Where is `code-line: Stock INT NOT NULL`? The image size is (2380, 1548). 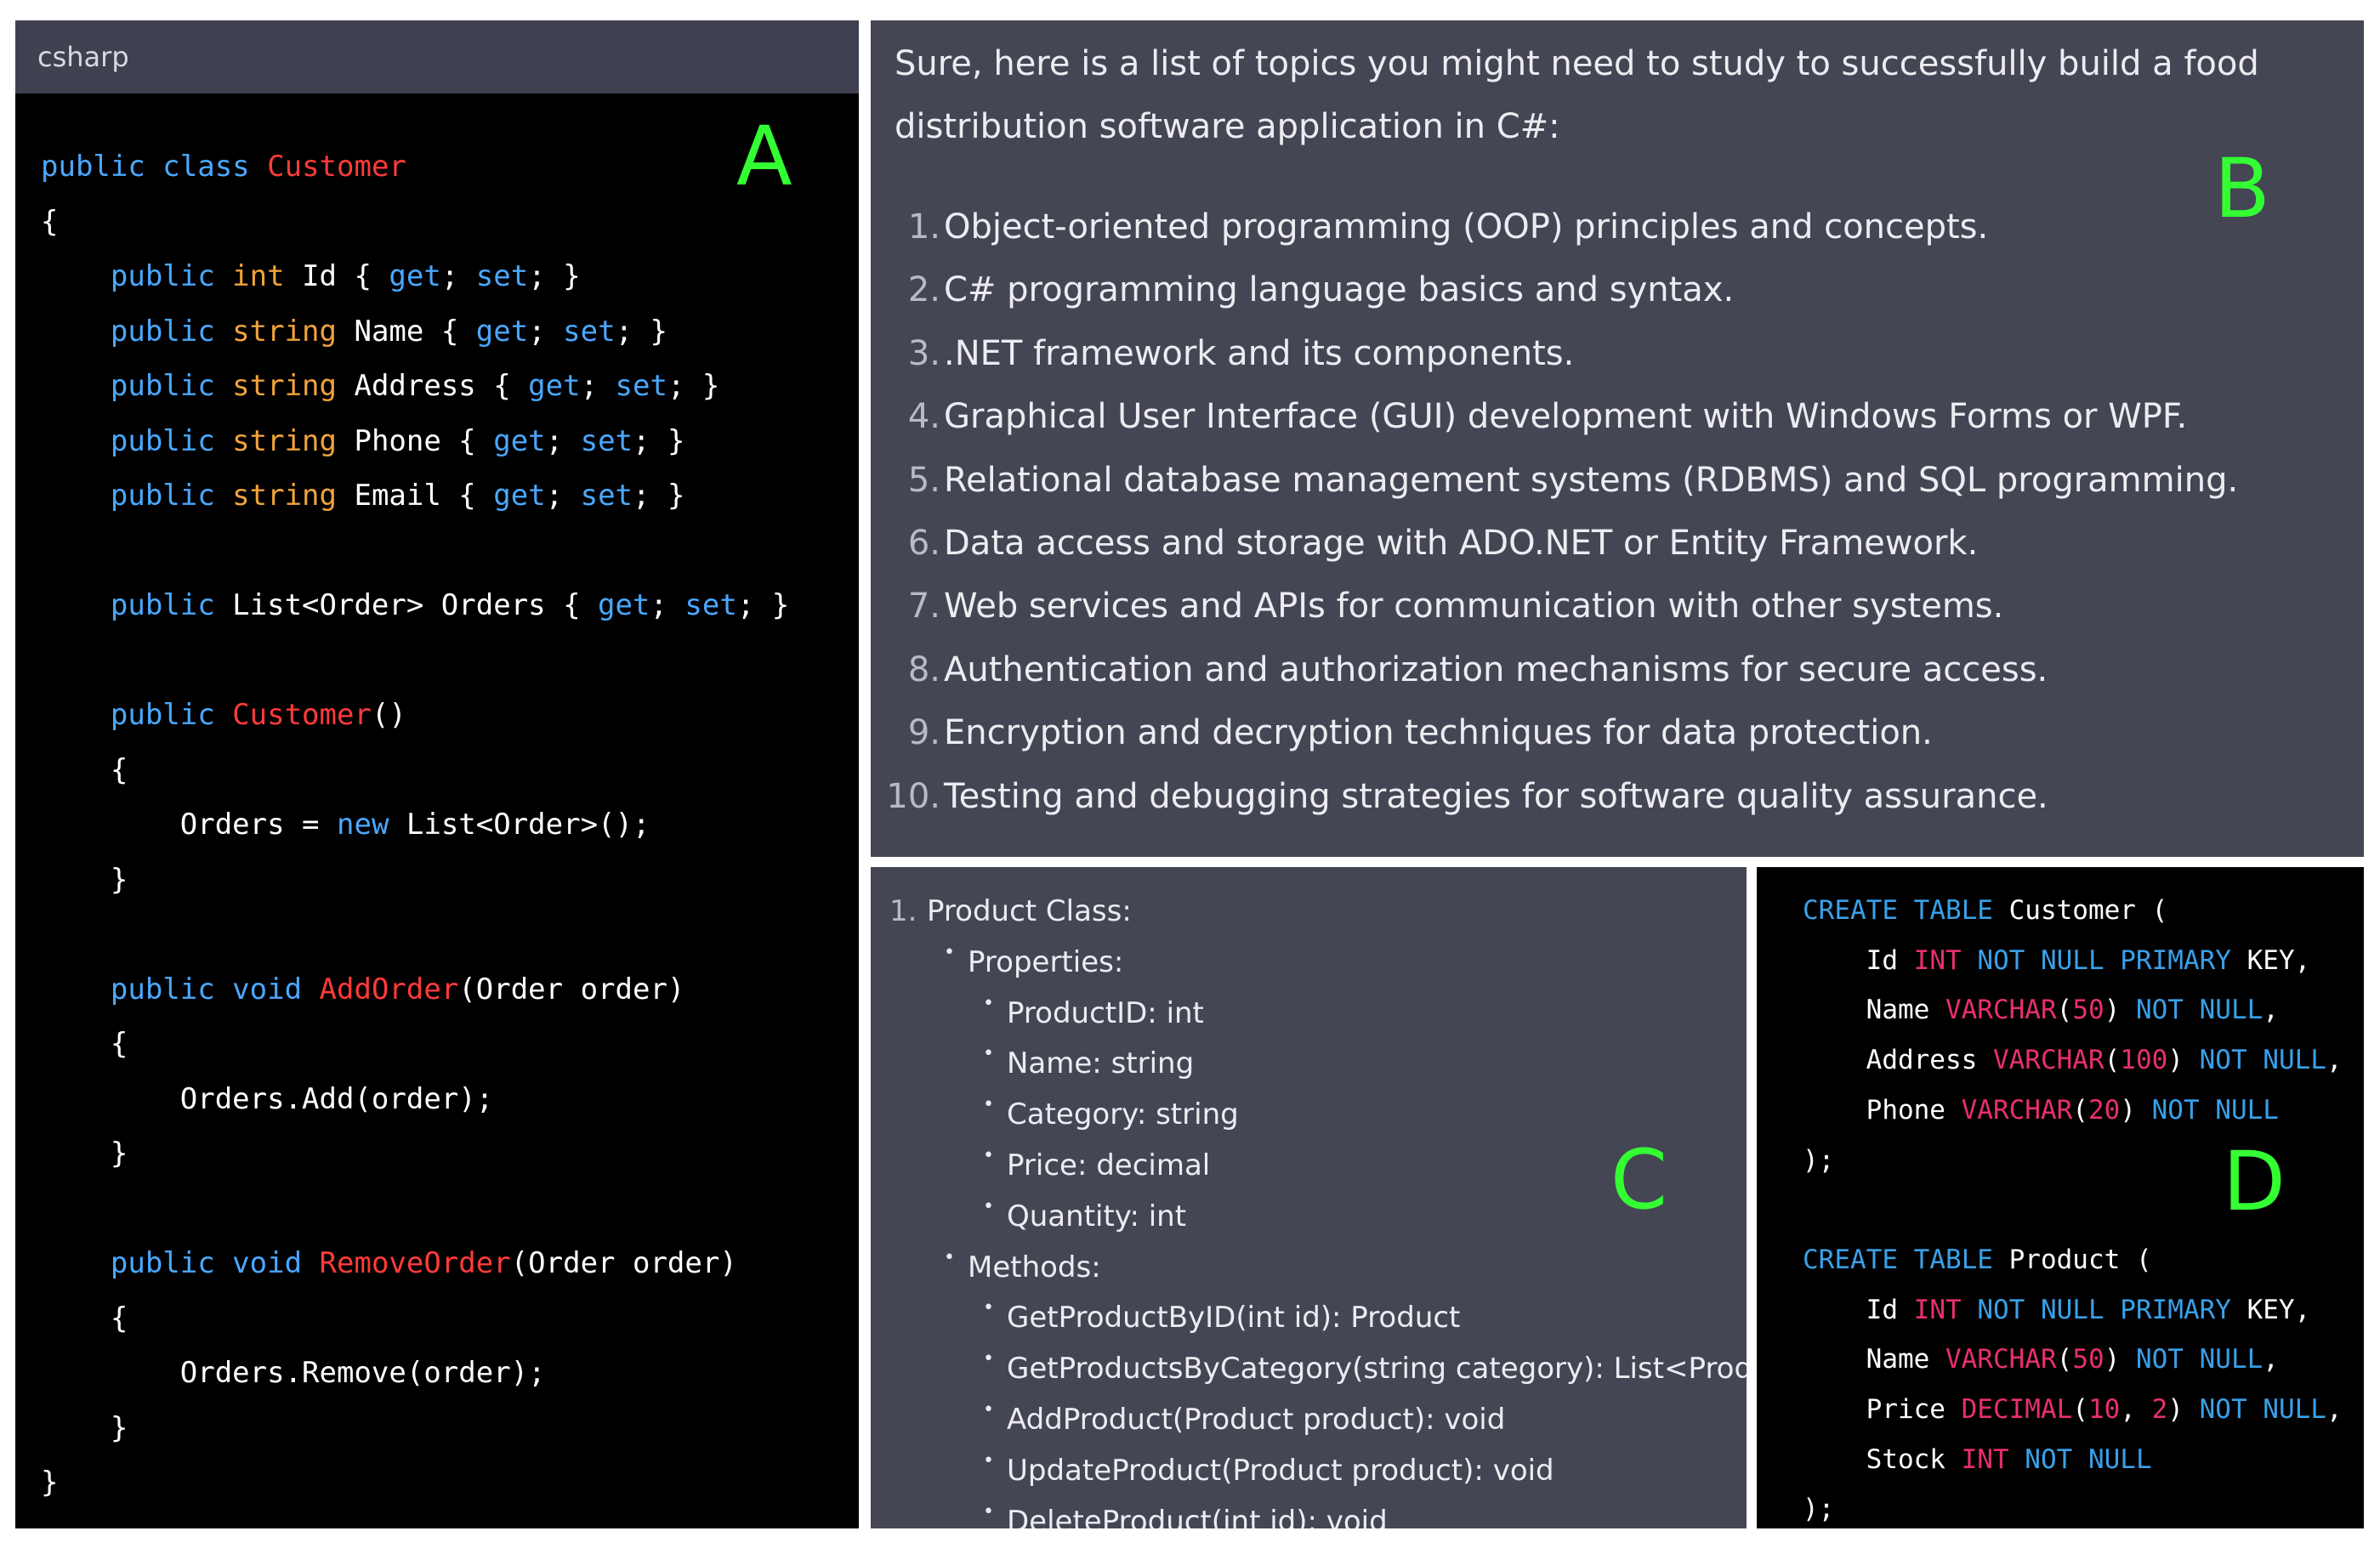 code-line: Stock INT NOT NULL is located at coordinates (2073, 1460).